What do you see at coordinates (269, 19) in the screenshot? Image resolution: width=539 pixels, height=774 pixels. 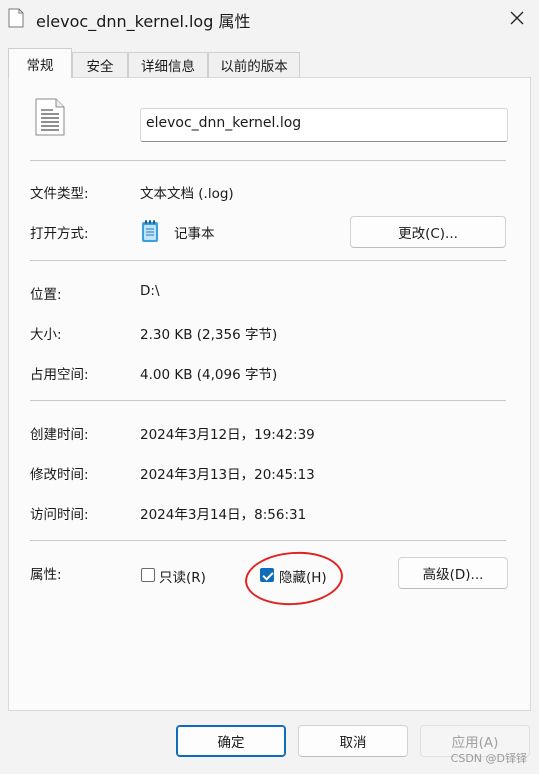 I see `title-bar: elevoc_dnn_kernel.log 属性` at bounding box center [269, 19].